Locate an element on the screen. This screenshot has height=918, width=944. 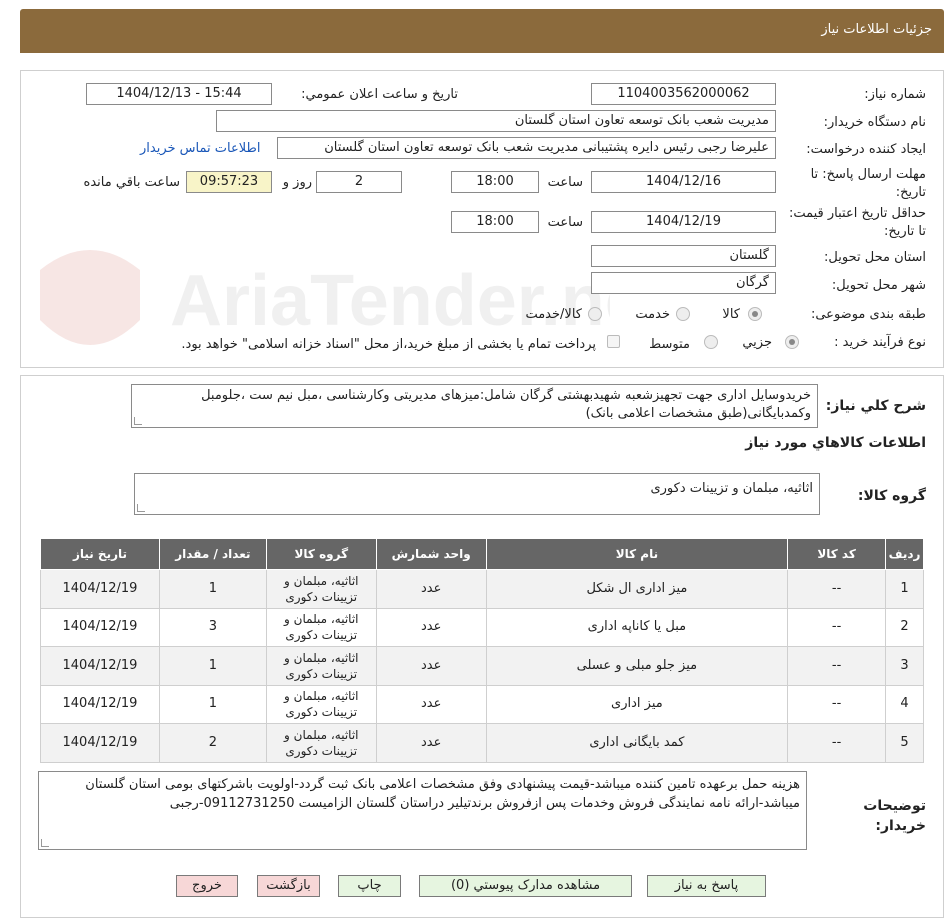
buyer-contact-link: اطلاعات تماس خریدار is located at coordinates (200, 148).